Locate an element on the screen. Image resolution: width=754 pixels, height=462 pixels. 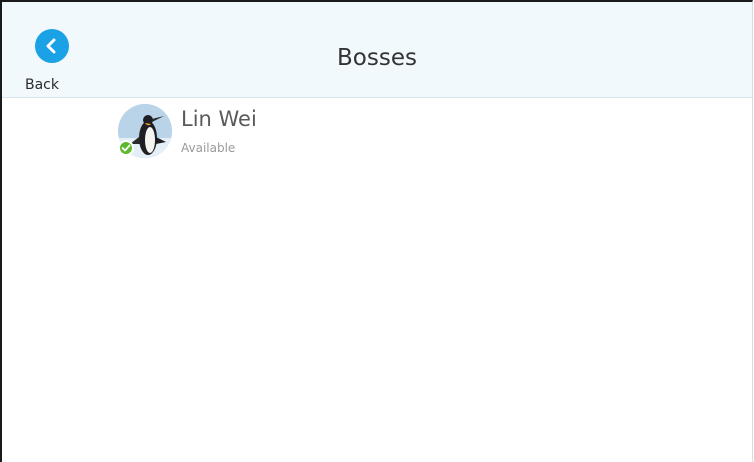
contact-list-item: Lin Wei Available is located at coordinates (268, 134).